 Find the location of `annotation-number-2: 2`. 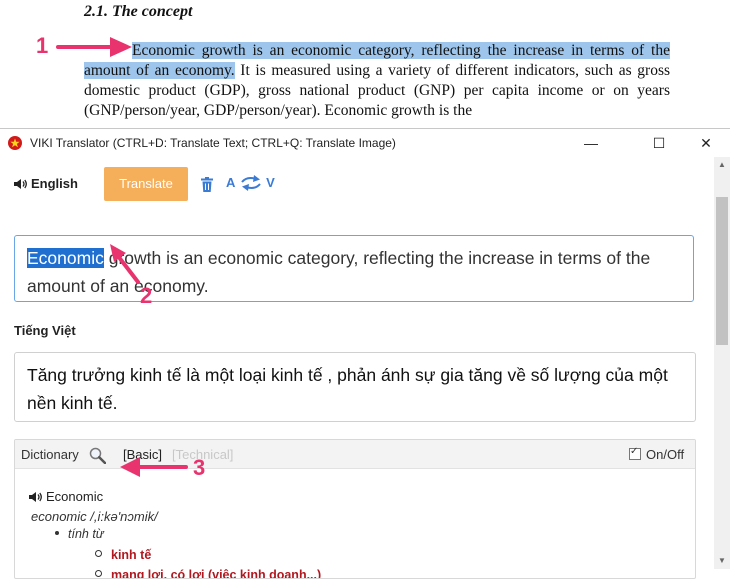

annotation-number-2: 2 is located at coordinates (146, 295).